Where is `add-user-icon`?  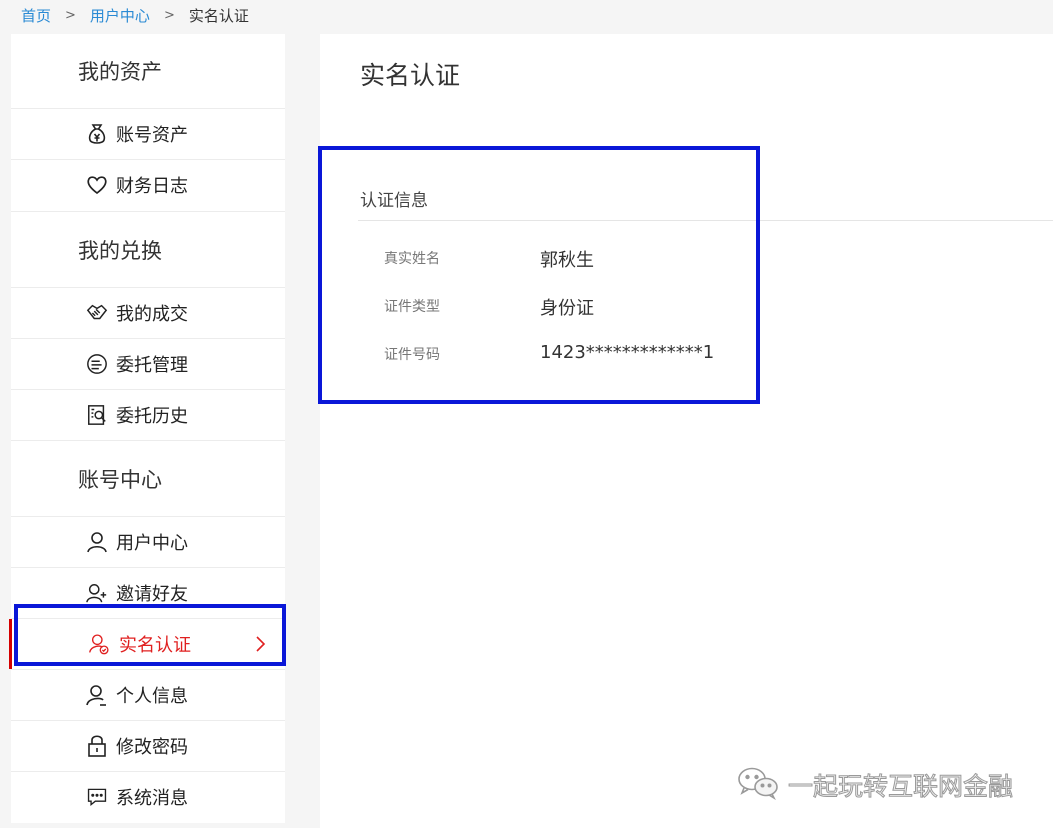
add-user-icon is located at coordinates (97, 593).